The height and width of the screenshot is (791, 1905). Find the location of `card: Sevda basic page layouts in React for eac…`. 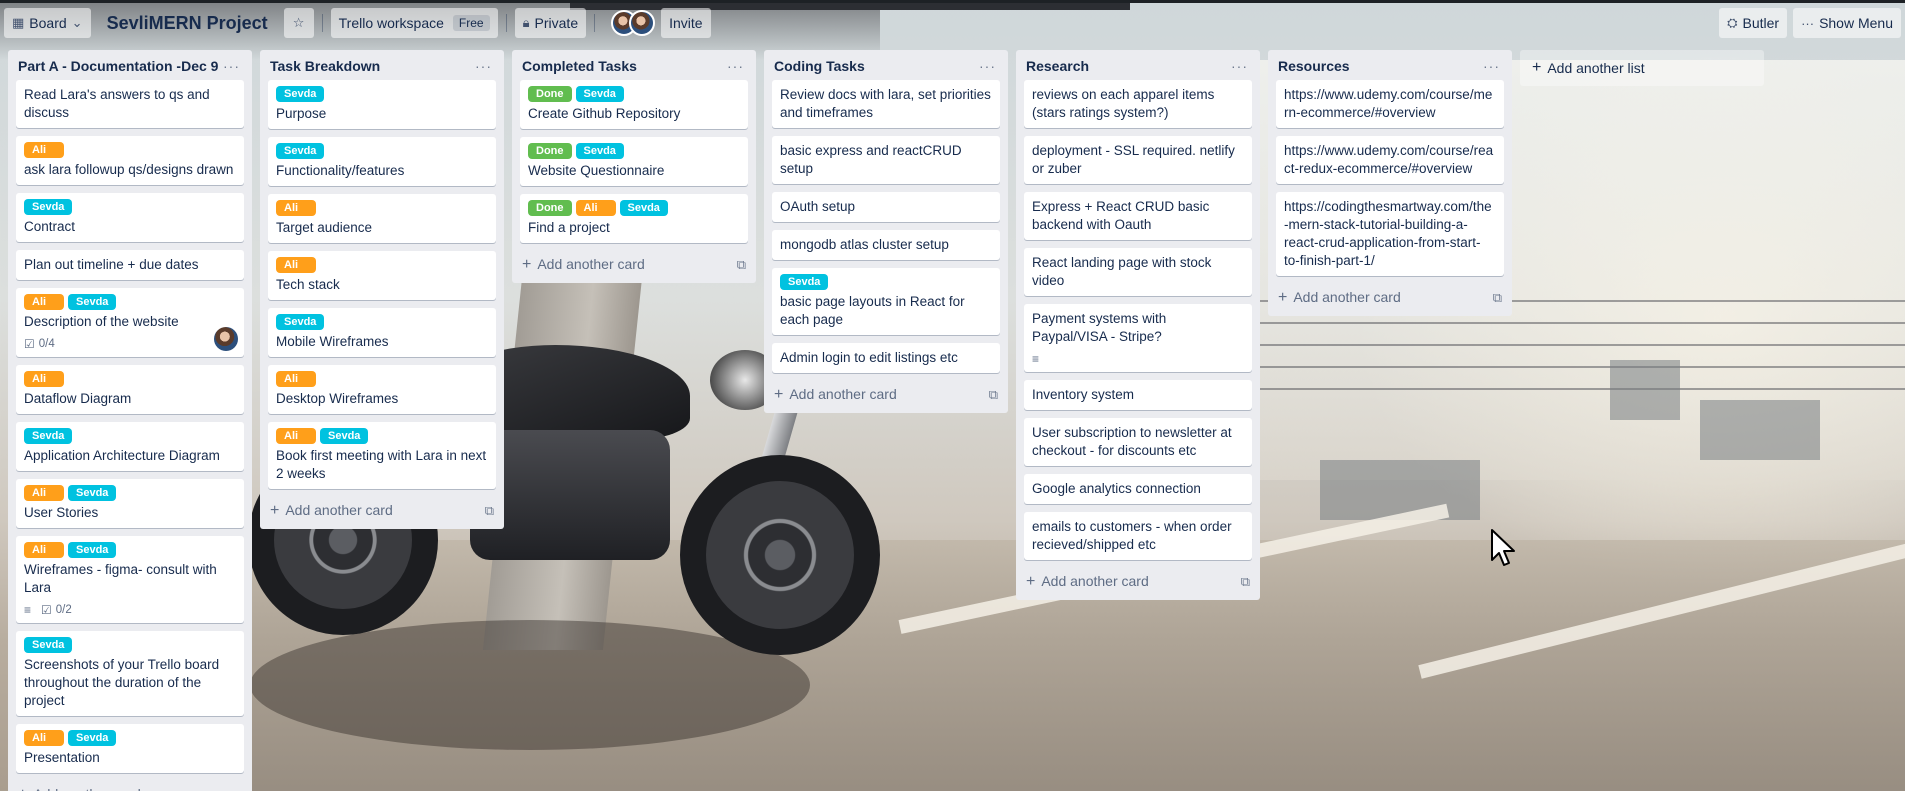

card: Sevda basic page layouts in React for eac… is located at coordinates (886, 301).